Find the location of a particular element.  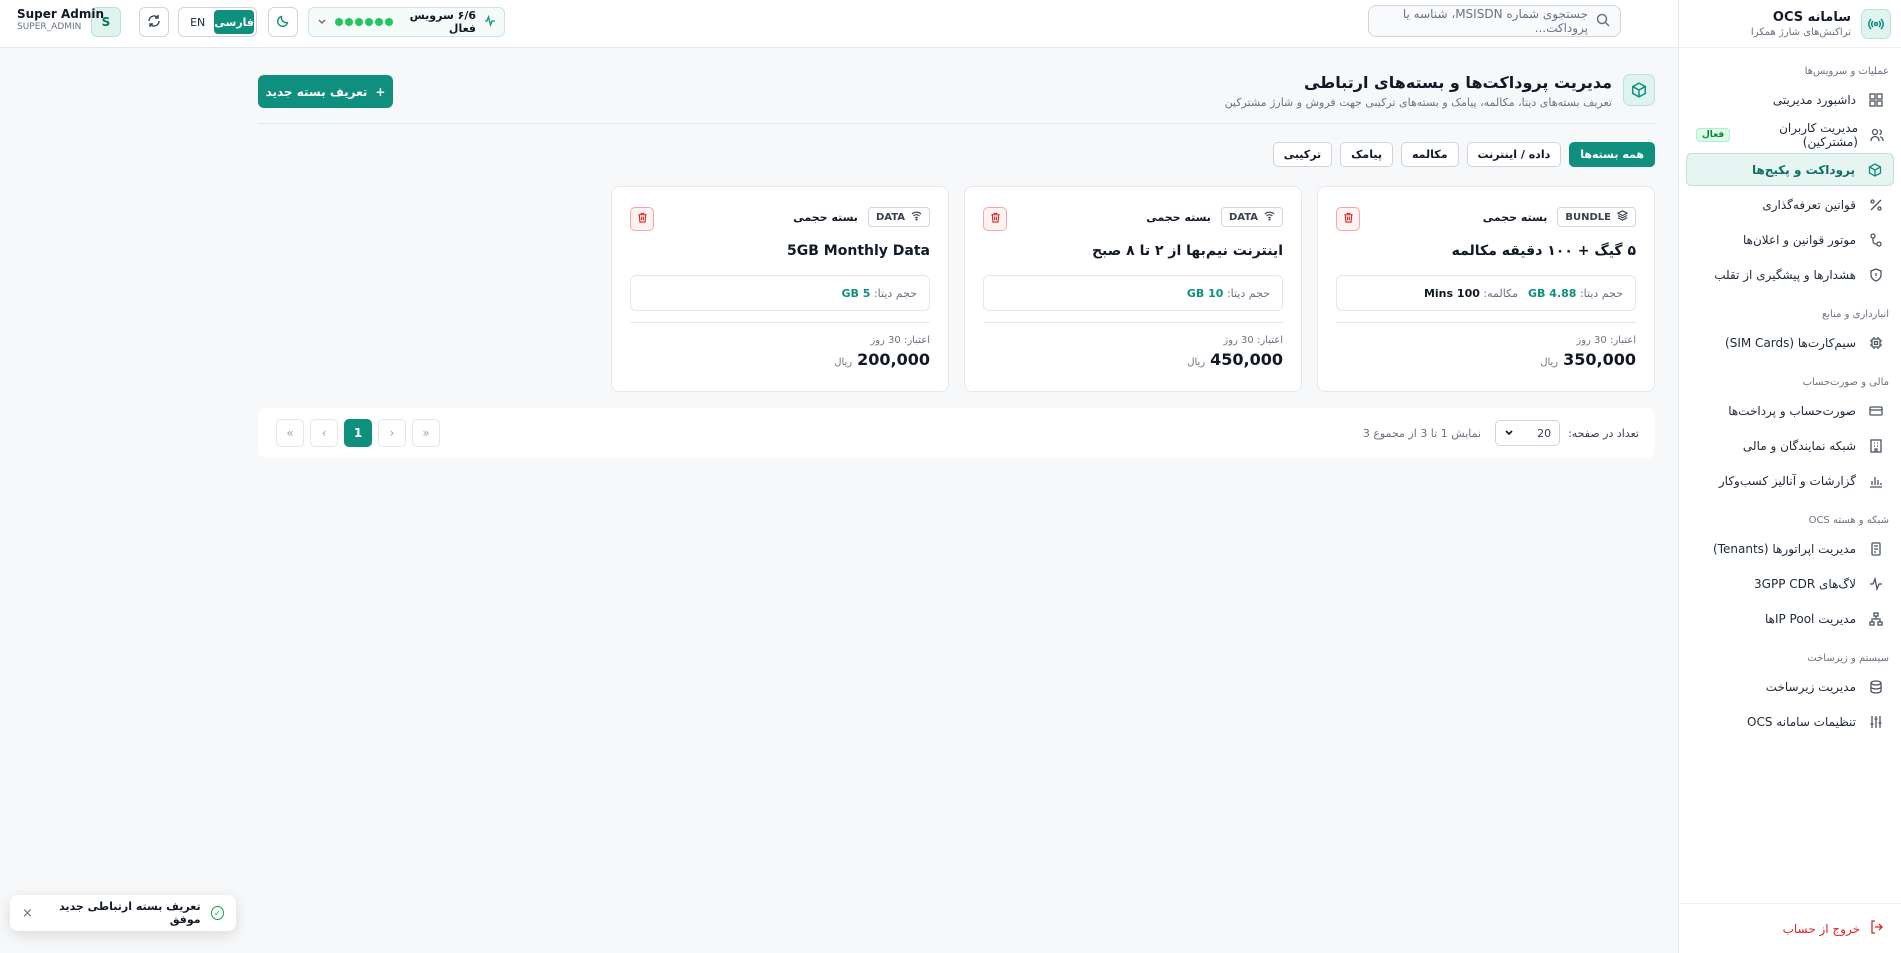

rules-icon is located at coordinates (1876, 240).